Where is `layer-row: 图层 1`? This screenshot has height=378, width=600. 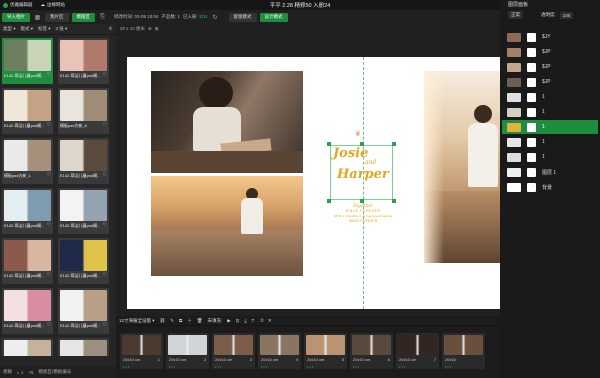 layer-row: 图层 1 is located at coordinates (550, 172).